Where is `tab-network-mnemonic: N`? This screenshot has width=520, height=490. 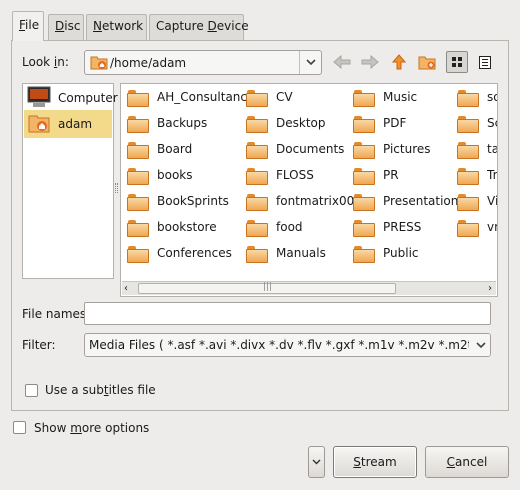 tab-network-mnemonic: N is located at coordinates (97, 26).